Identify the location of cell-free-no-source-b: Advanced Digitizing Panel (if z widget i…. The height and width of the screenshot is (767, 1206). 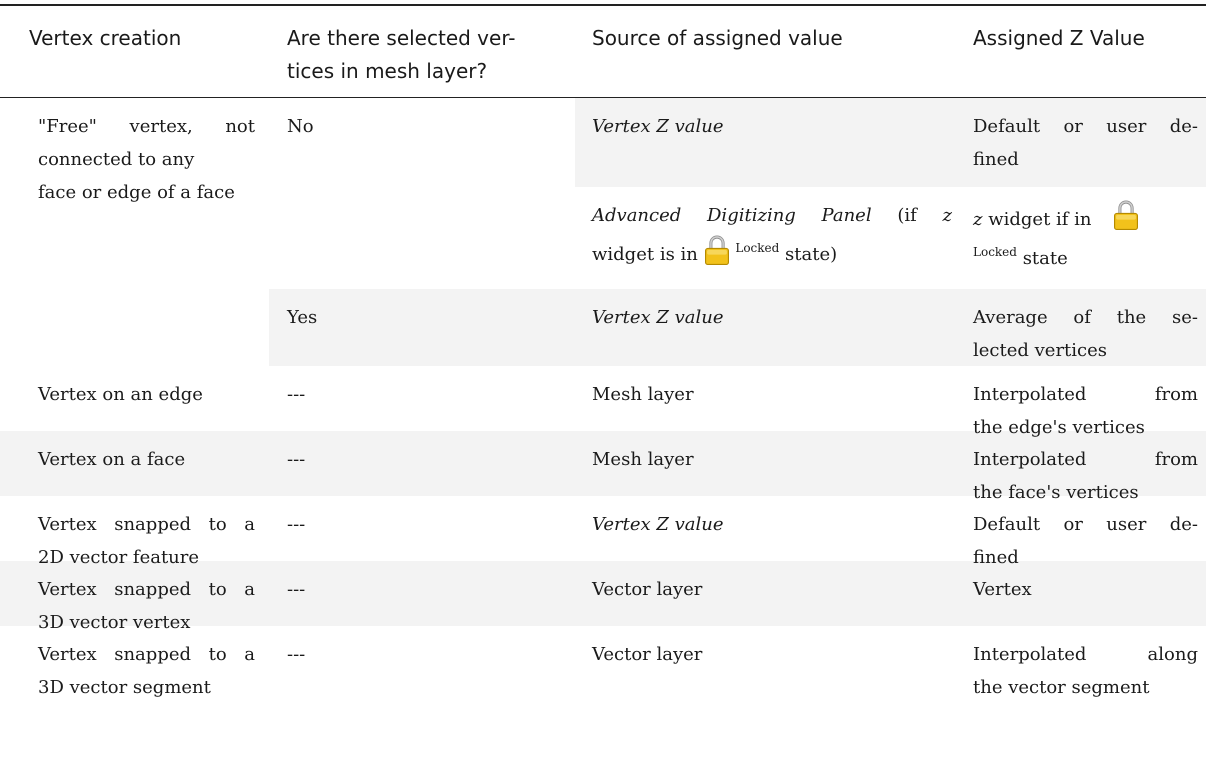
(772, 235).